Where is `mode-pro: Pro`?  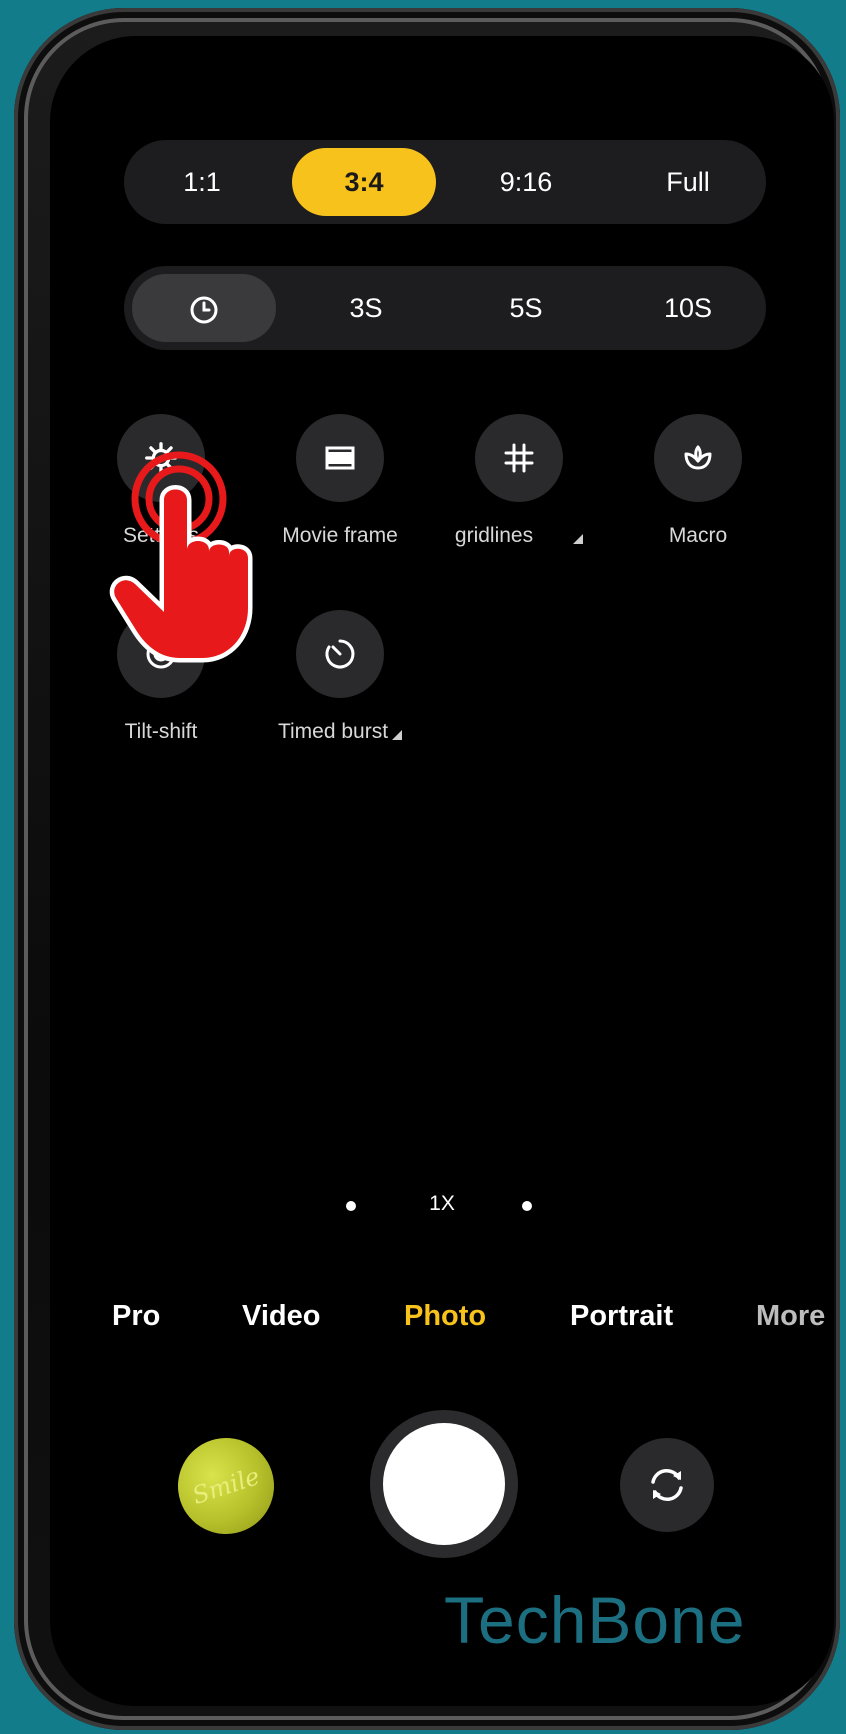
mode-pro: Pro is located at coordinates (136, 1316).